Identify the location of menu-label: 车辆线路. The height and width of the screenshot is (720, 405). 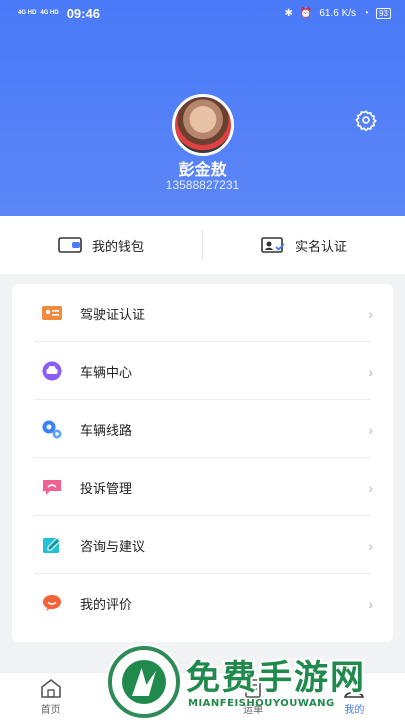
(106, 430).